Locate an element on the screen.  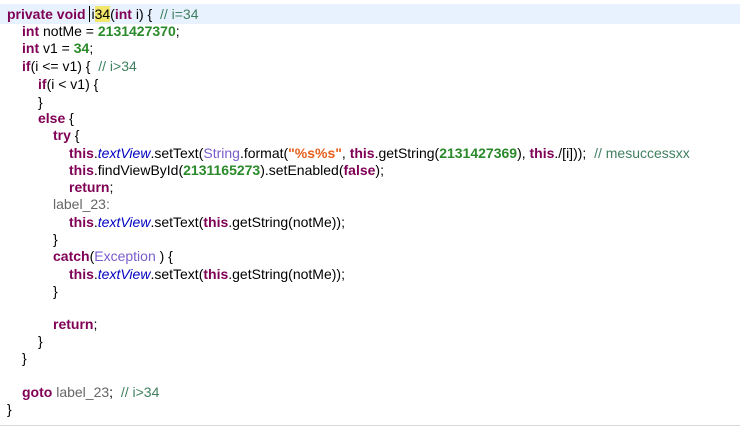
method-name-highlight: 34 is located at coordinates (102, 14).